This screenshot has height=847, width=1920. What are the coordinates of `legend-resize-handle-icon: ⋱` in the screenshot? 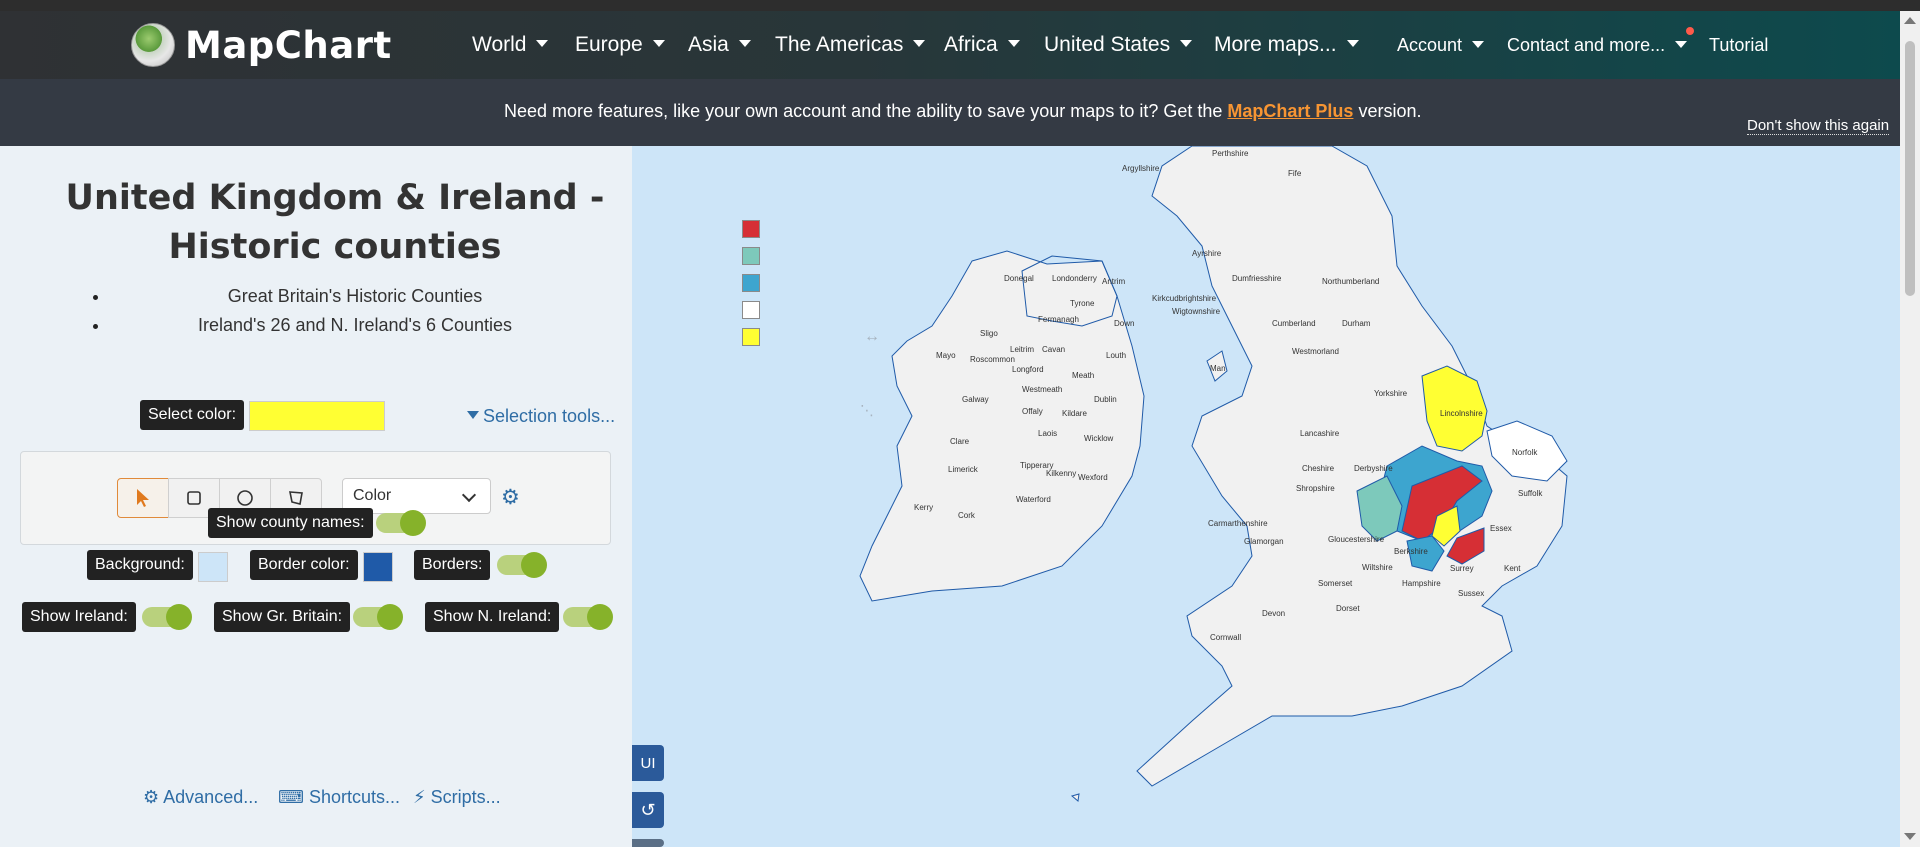 It's located at (867, 410).